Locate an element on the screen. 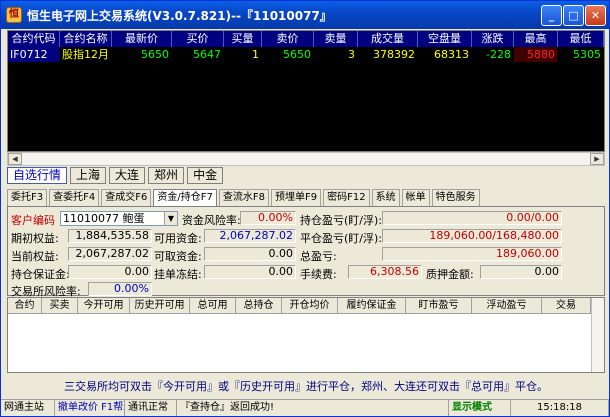 Image resolution: width=610 pixels, height=417 pixels. close-button: ✕ is located at coordinates (595, 15).